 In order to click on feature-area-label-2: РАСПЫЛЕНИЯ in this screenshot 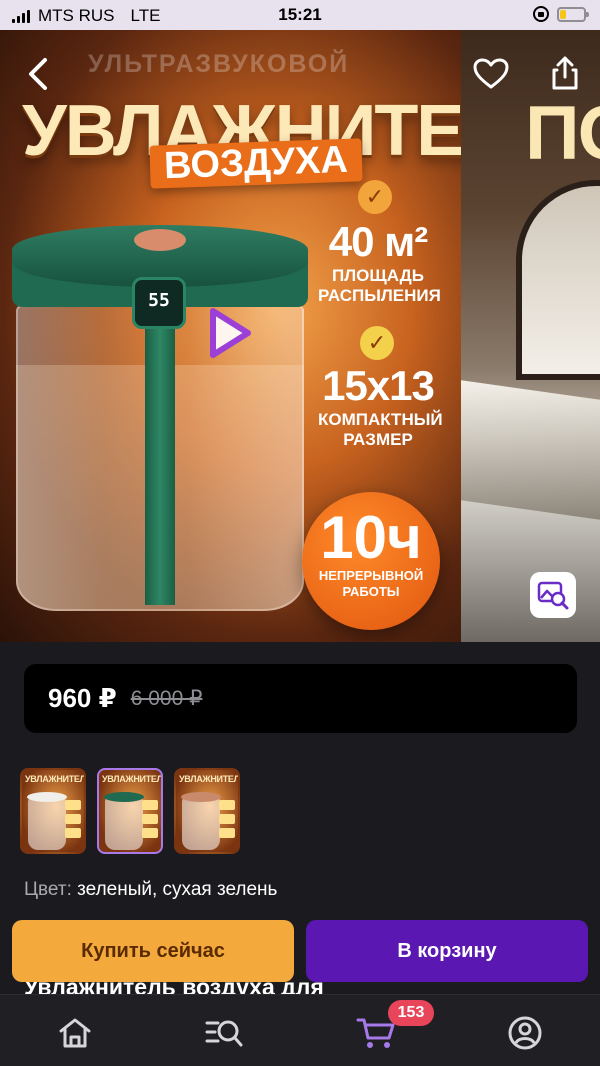, I will do `click(379, 295)`.